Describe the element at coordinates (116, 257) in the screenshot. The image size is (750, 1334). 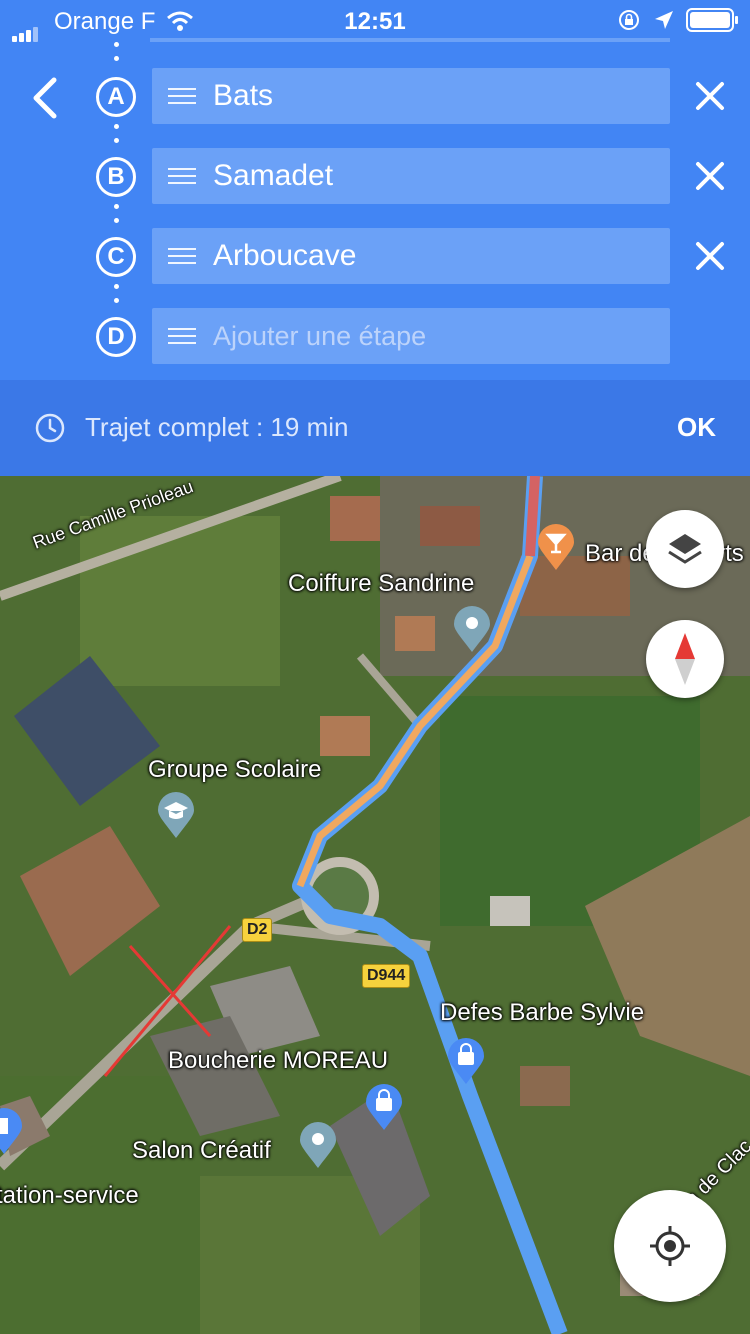
I see `stop-marker-c: C` at that location.